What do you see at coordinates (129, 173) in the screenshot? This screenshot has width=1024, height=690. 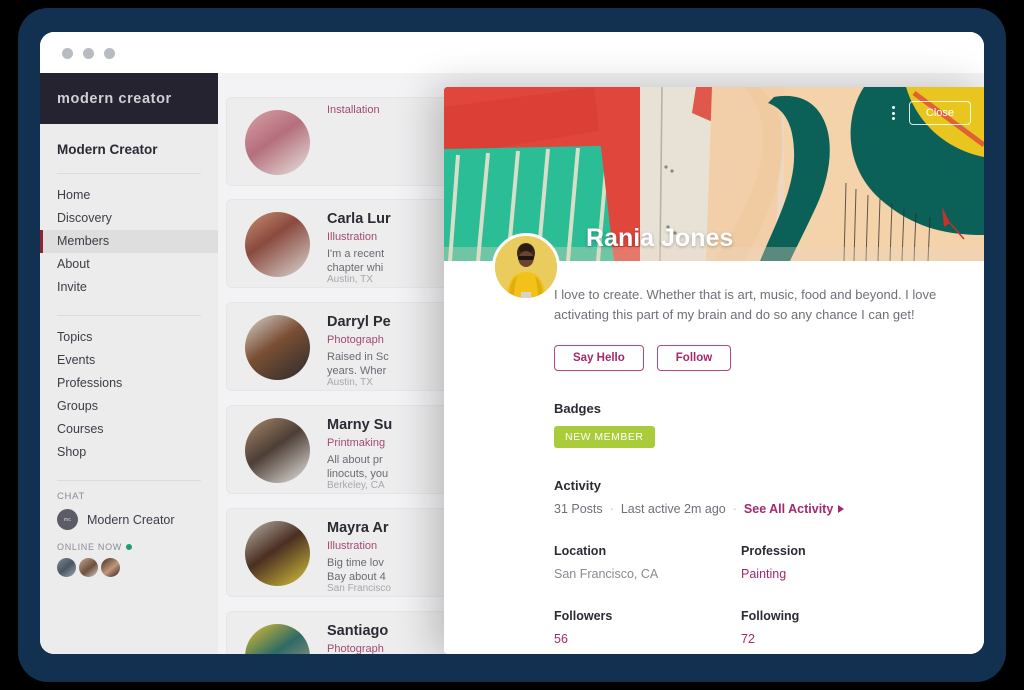 I see `nav-divider-top` at bounding box center [129, 173].